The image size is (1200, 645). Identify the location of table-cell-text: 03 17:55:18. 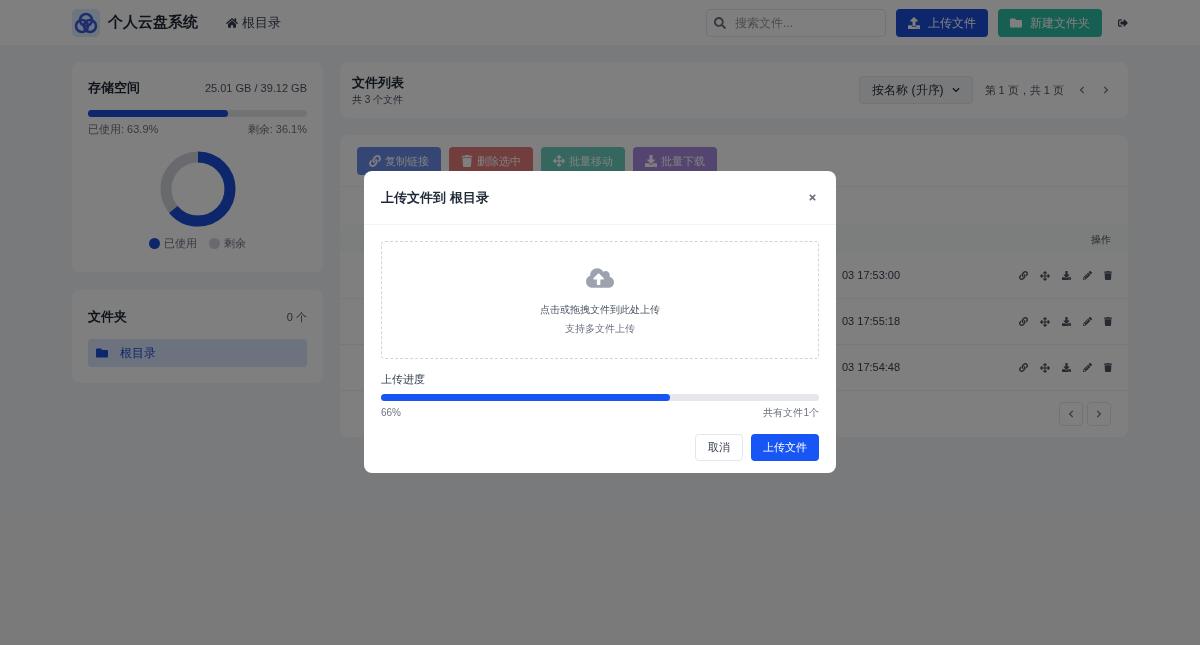
(871, 322).